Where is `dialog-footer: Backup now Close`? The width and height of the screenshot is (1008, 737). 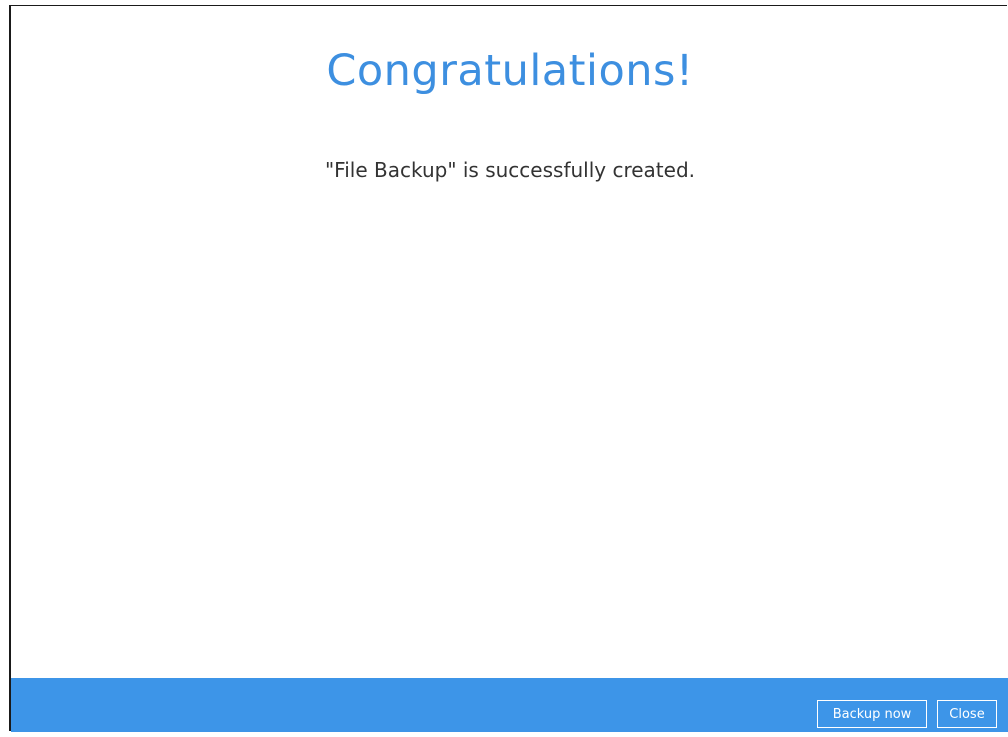 dialog-footer: Backup now Close is located at coordinates (509, 705).